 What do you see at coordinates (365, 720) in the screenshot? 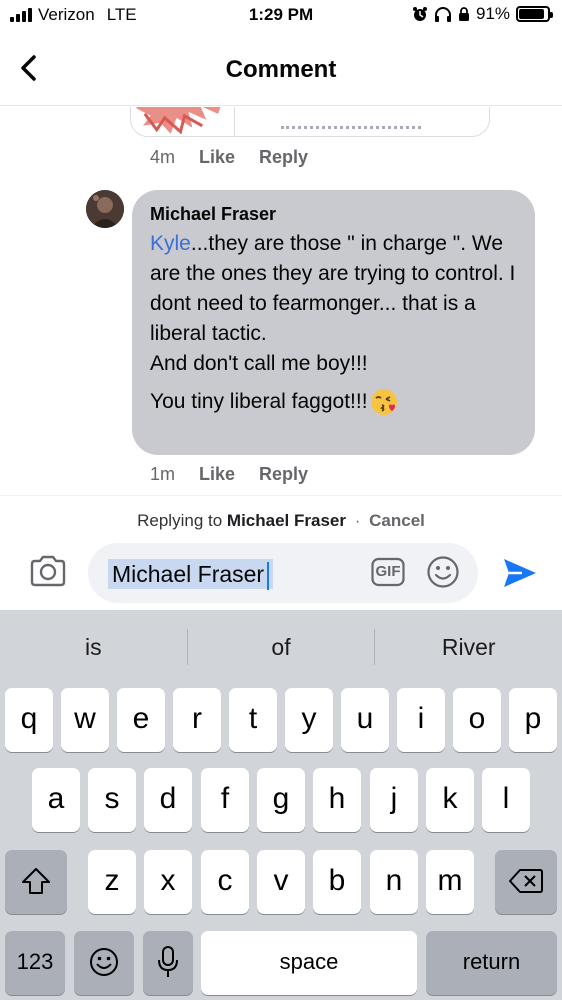
I see `key-u: u` at bounding box center [365, 720].